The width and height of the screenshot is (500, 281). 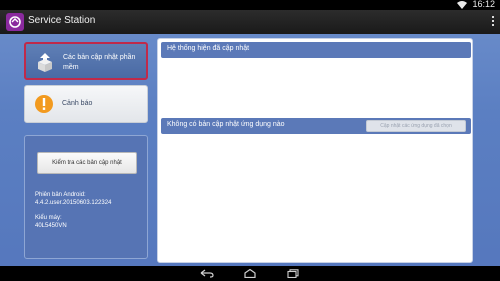 What do you see at coordinates (15, 22) in the screenshot?
I see `app-logo-icon` at bounding box center [15, 22].